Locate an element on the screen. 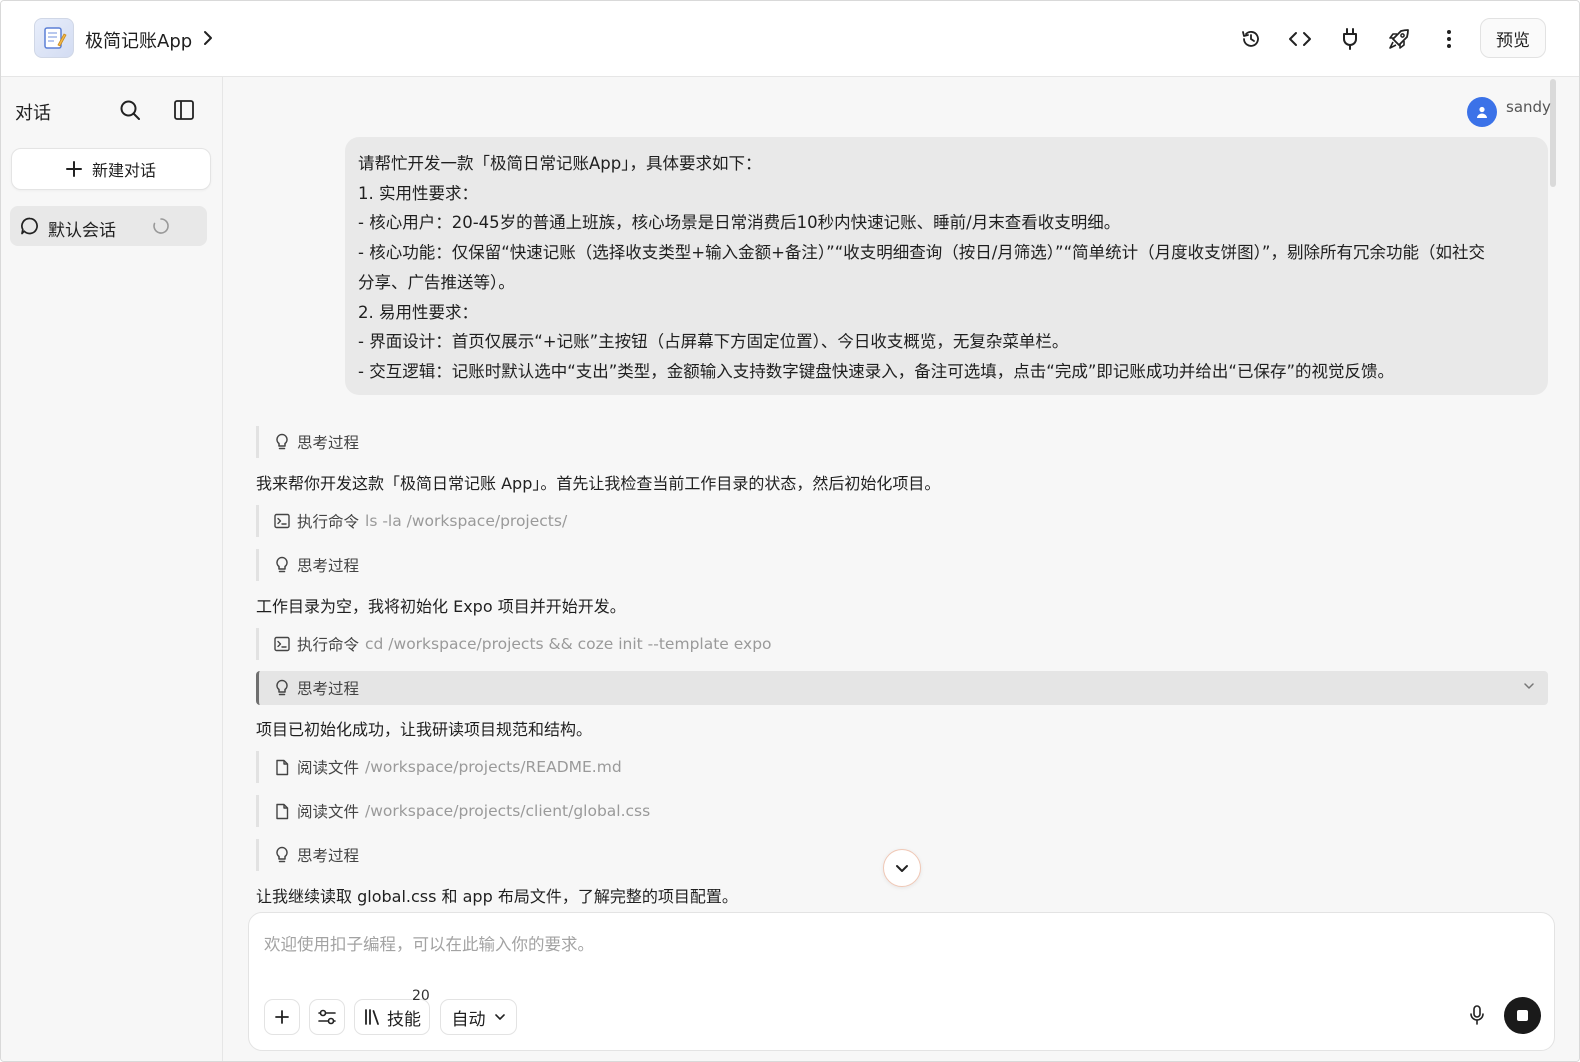  stop-generation-button is located at coordinates (1522, 1015).